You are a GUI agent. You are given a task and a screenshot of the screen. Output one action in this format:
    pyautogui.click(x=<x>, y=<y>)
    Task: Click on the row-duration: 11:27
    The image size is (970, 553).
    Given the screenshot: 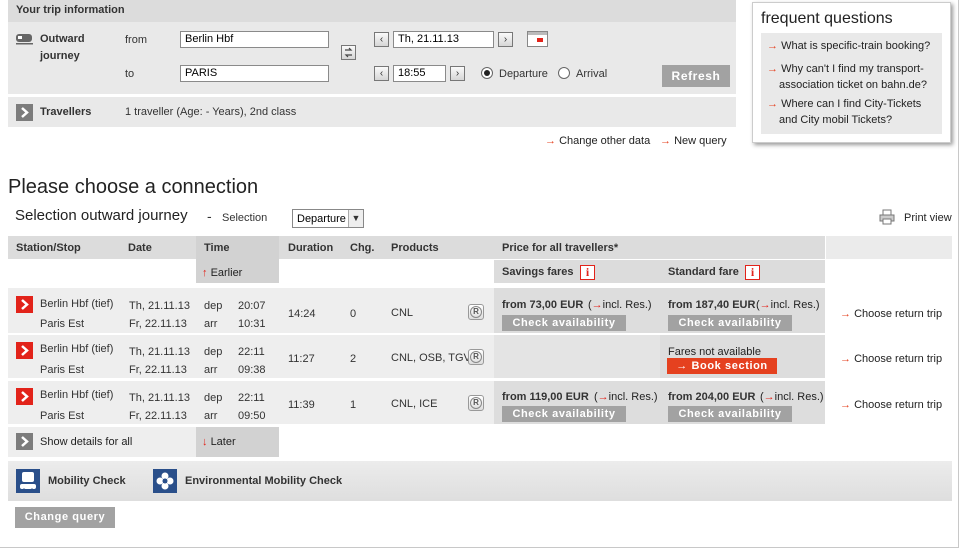 What is the action you would take?
    pyautogui.click(x=301, y=359)
    